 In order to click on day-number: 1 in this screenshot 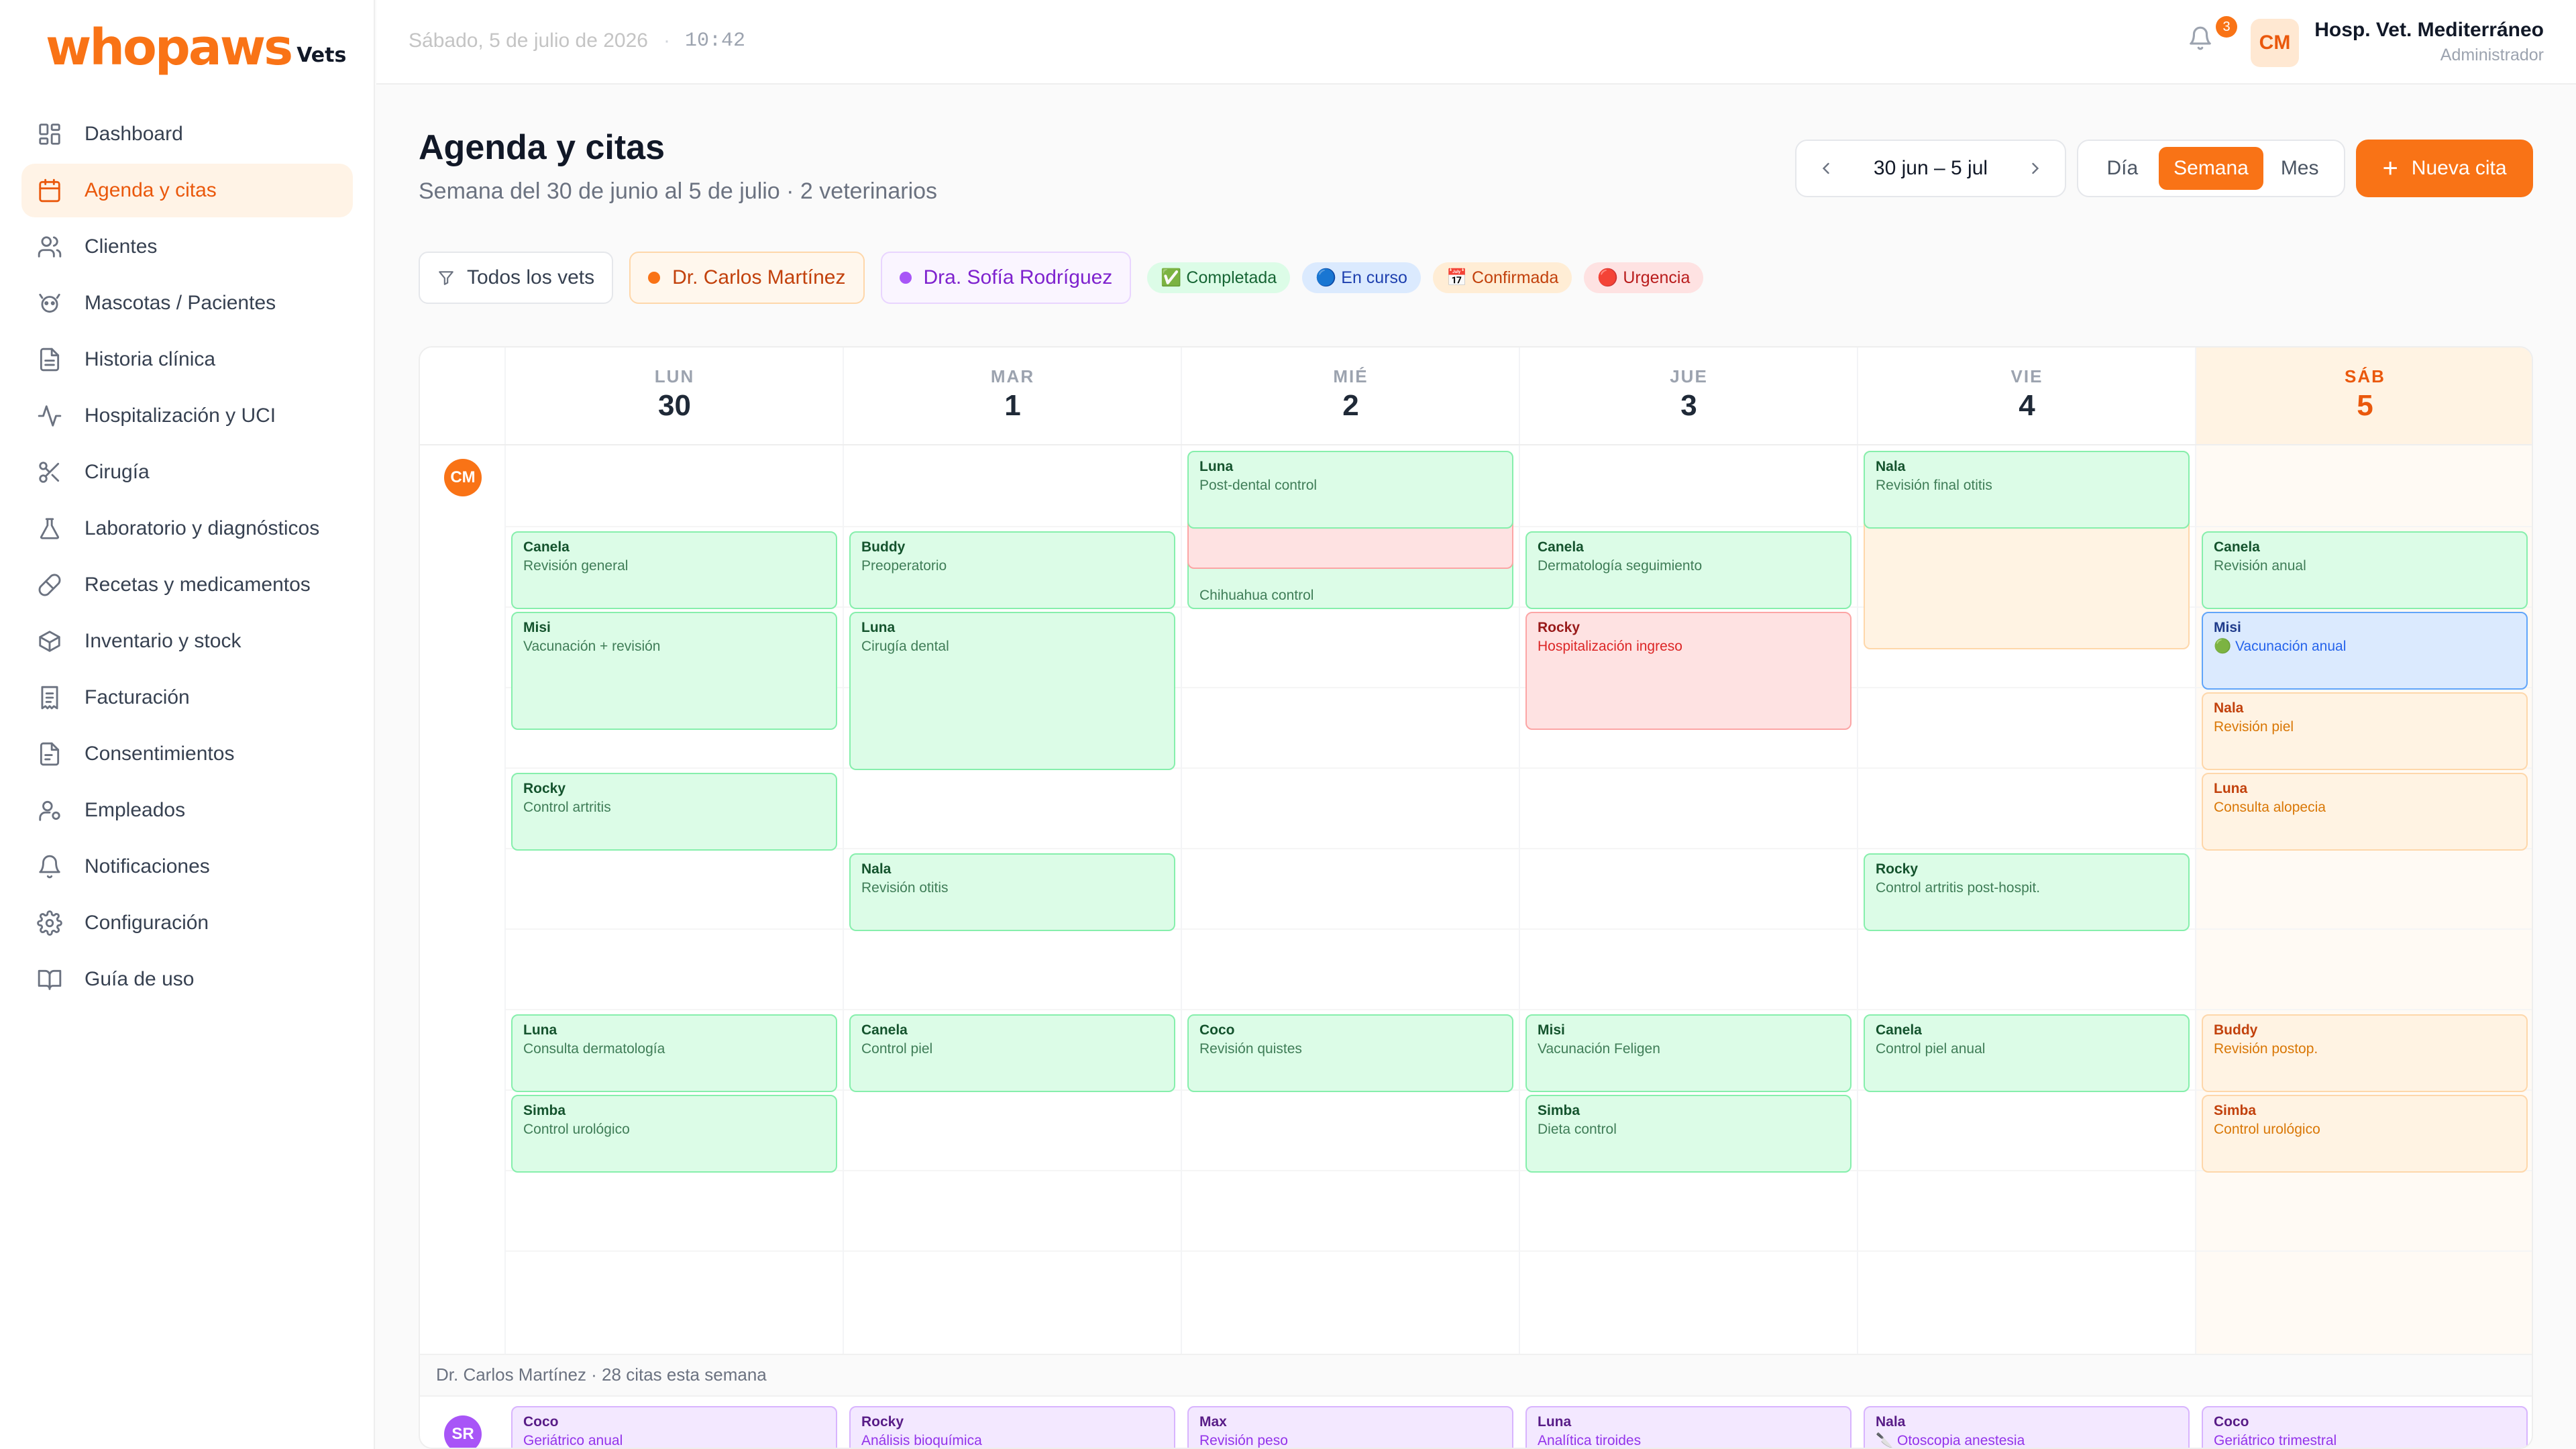, I will do `click(1012, 405)`.